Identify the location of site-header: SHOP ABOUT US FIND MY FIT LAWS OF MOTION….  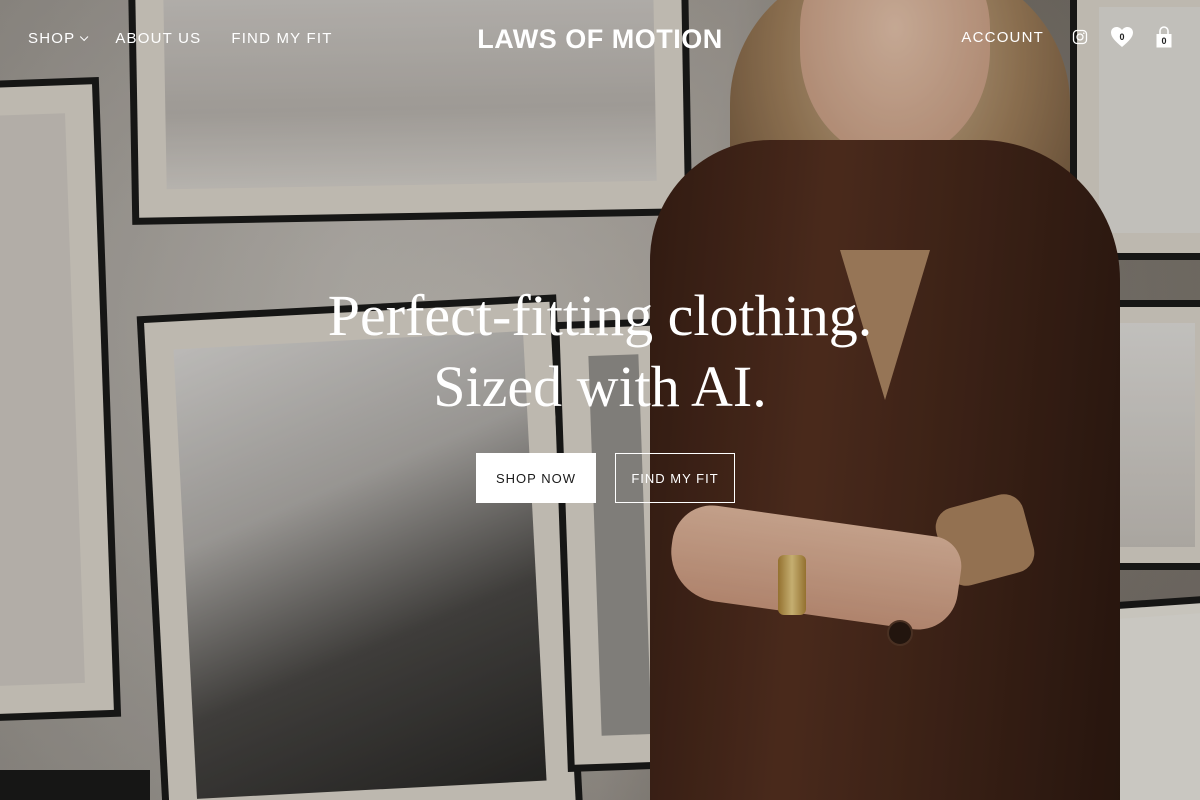
(600, 40).